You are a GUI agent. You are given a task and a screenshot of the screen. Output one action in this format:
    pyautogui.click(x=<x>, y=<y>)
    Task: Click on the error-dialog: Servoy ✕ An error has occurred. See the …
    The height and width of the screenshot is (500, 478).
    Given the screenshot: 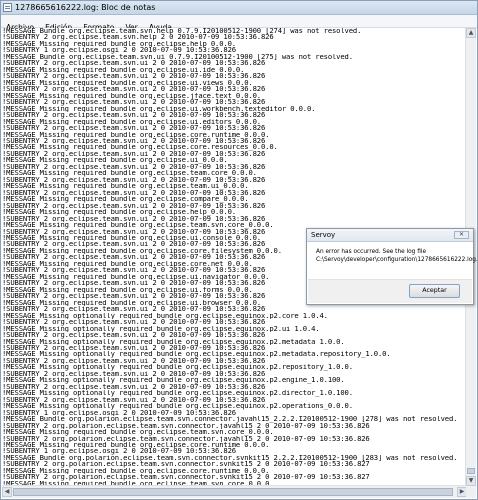 What is the action you would take?
    pyautogui.click(x=392, y=266)
    